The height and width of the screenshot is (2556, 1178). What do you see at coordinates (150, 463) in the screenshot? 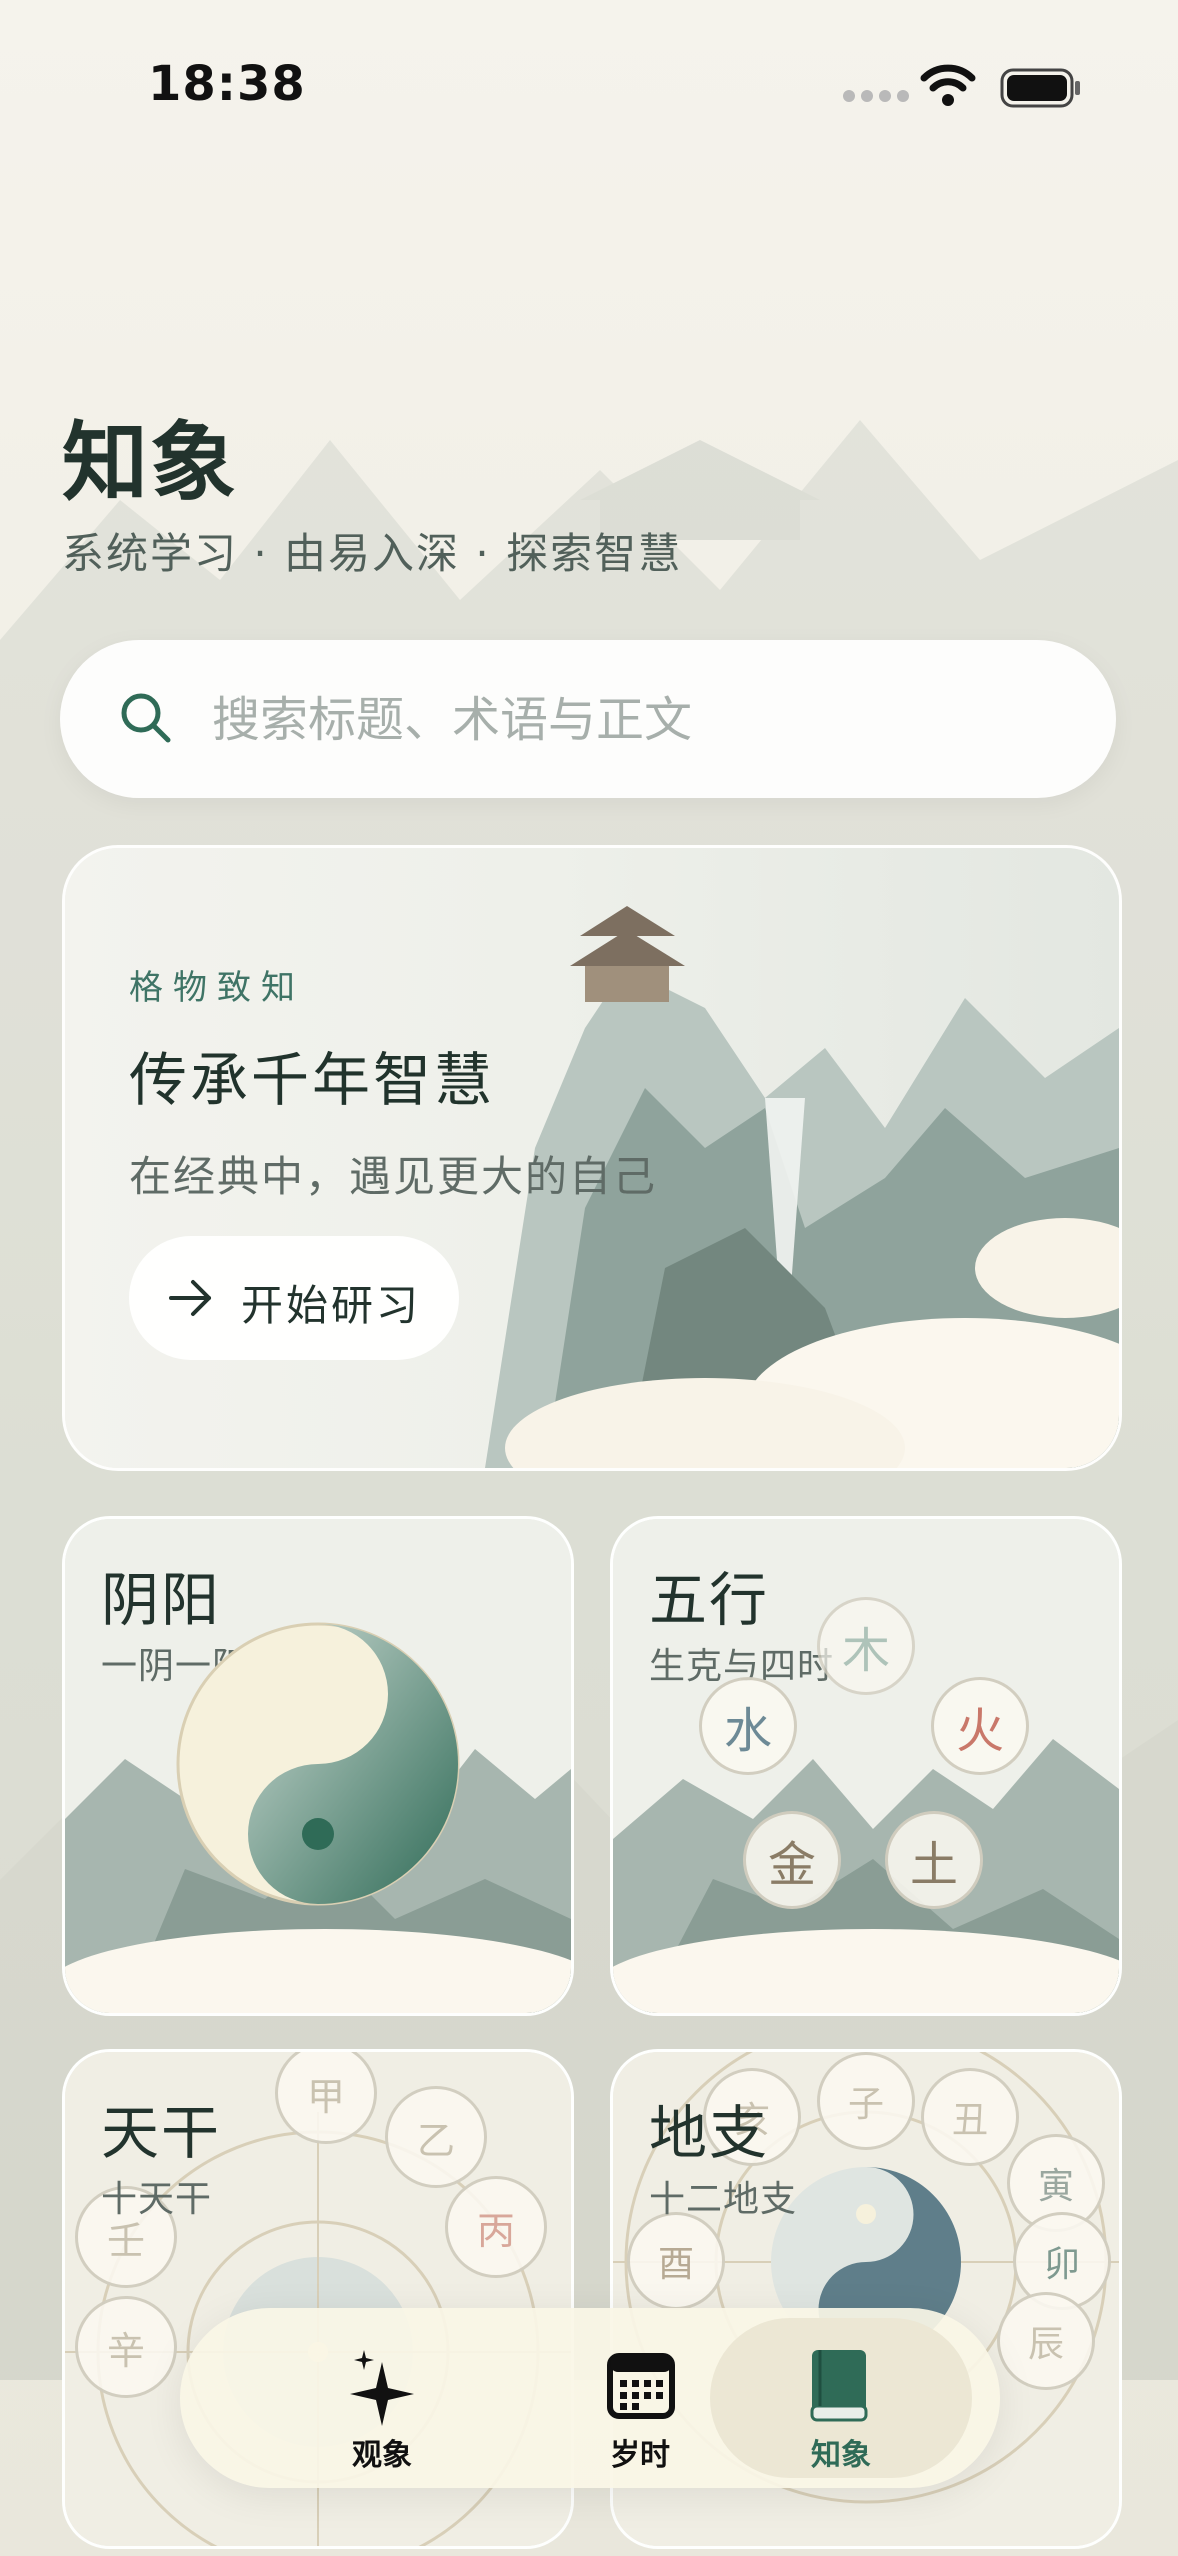
I see `page-title: 知象` at bounding box center [150, 463].